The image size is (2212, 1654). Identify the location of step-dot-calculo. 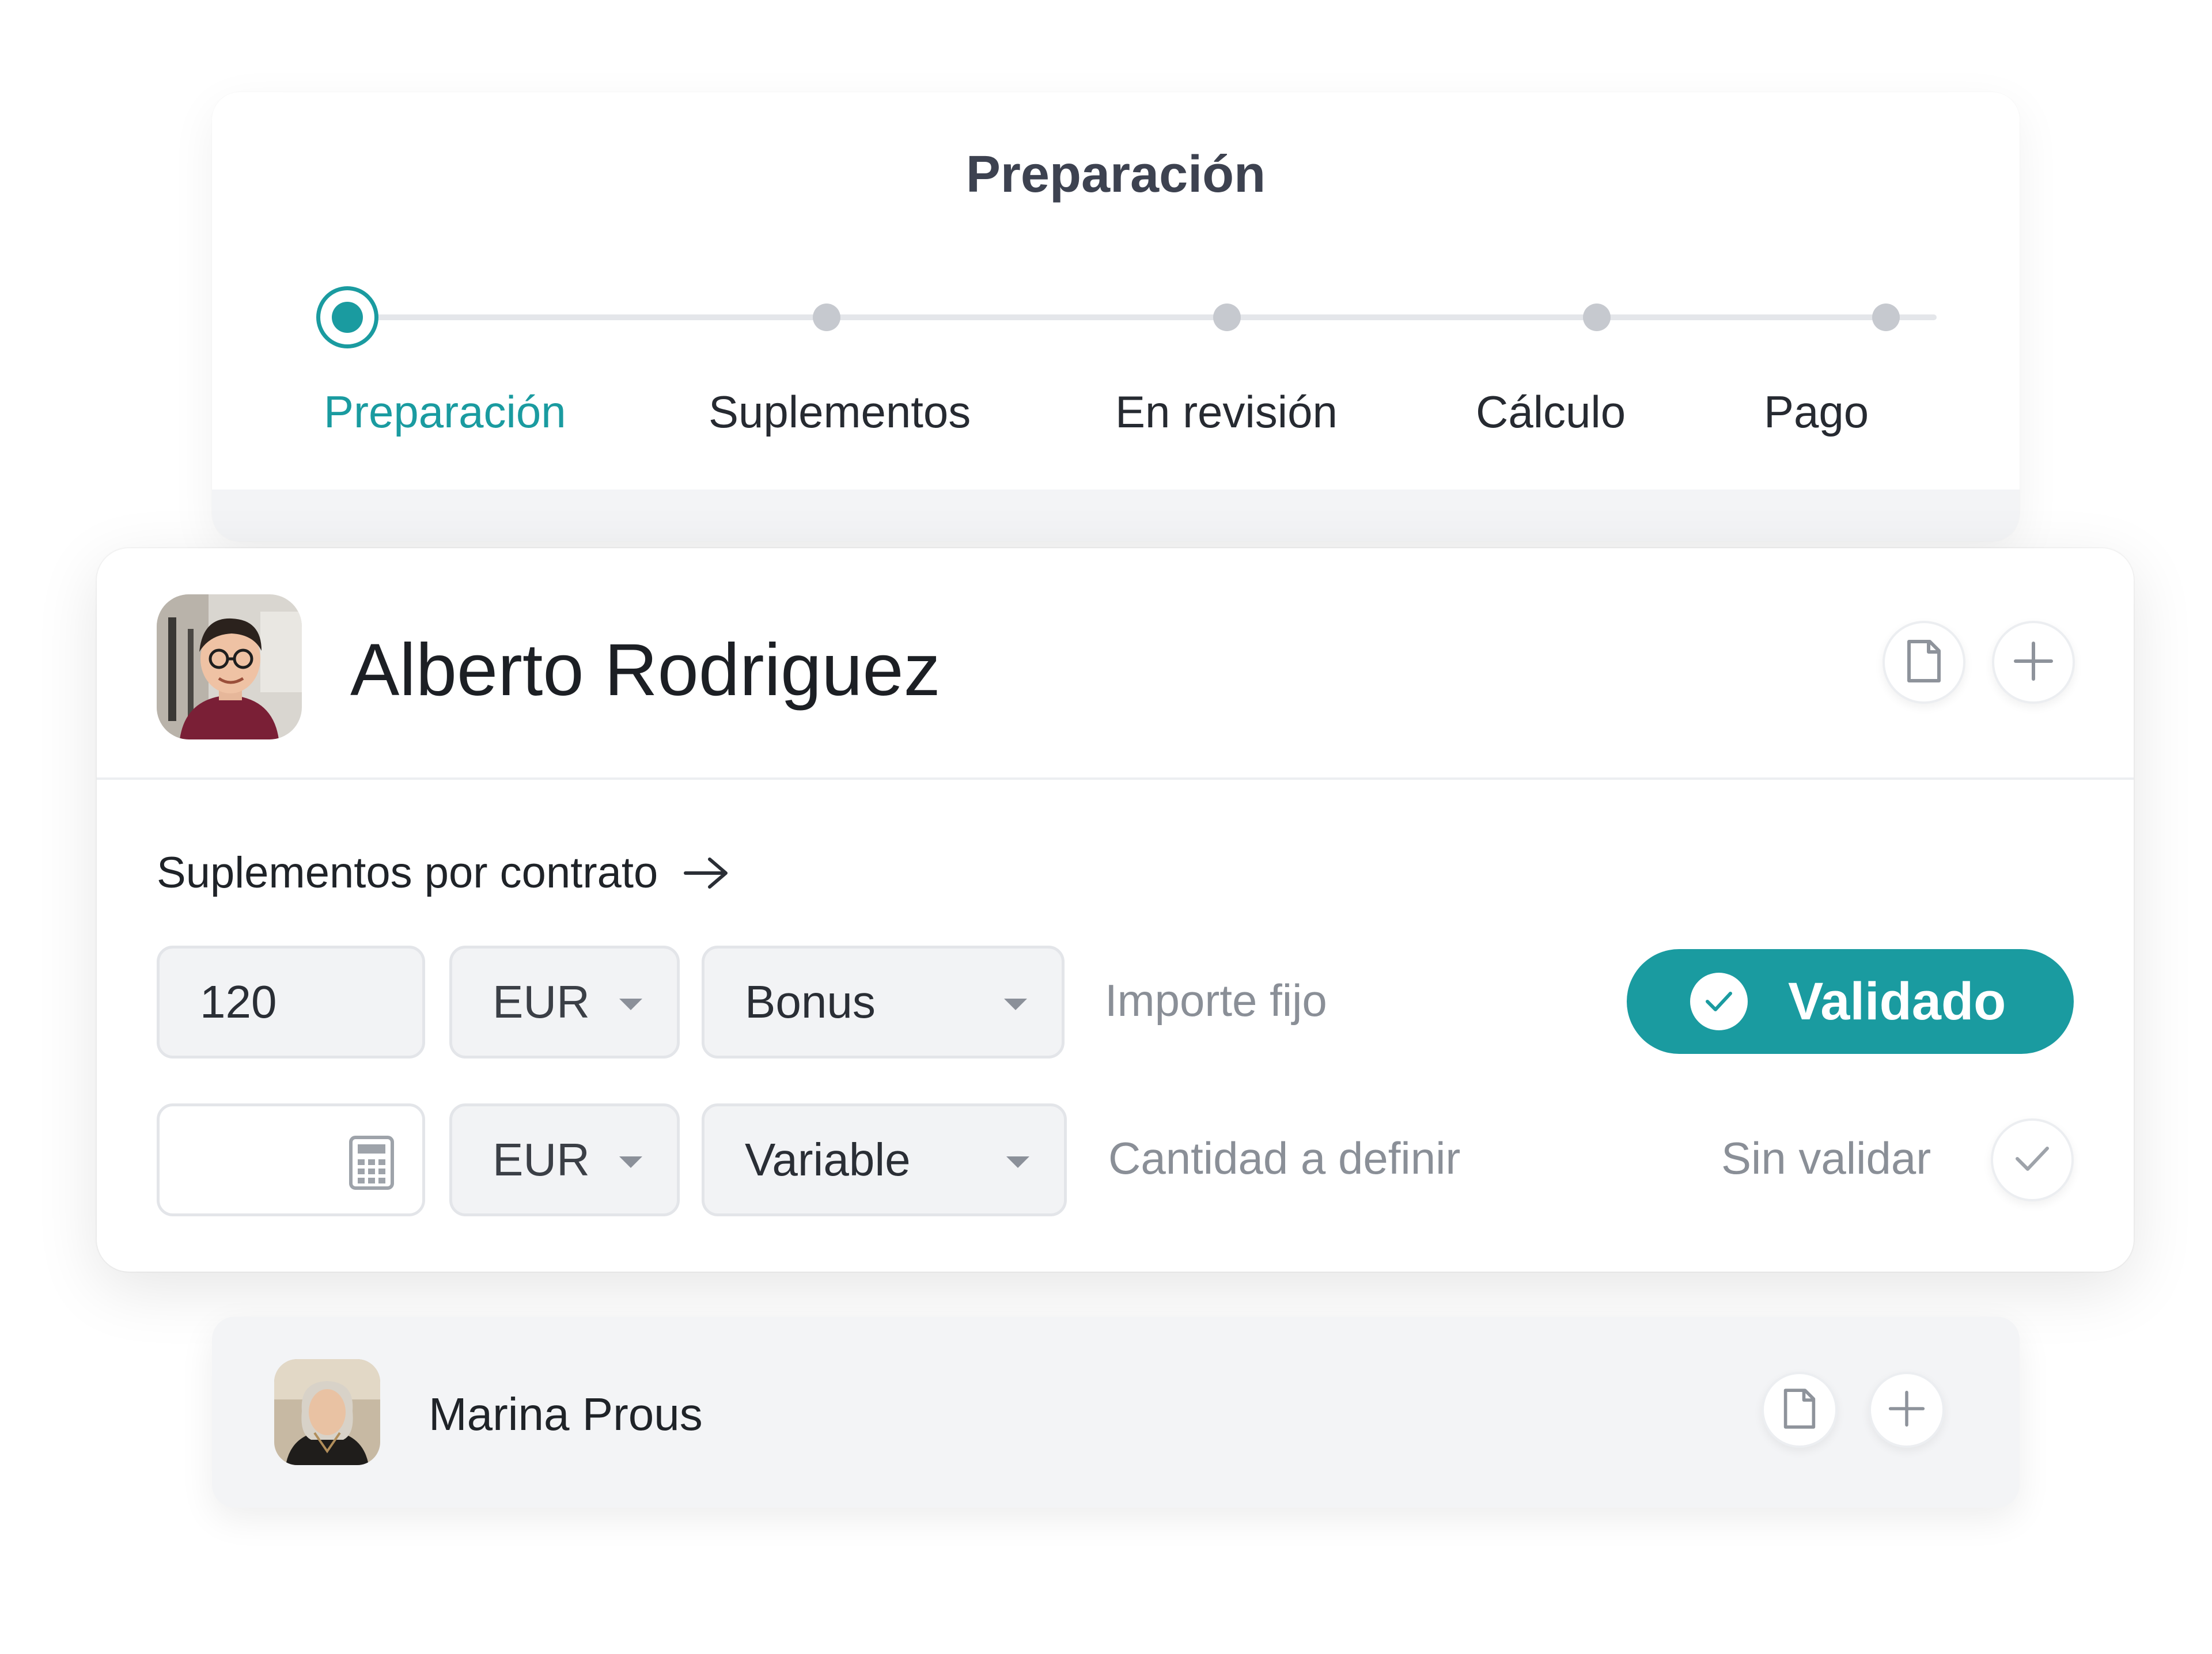
(1597, 317).